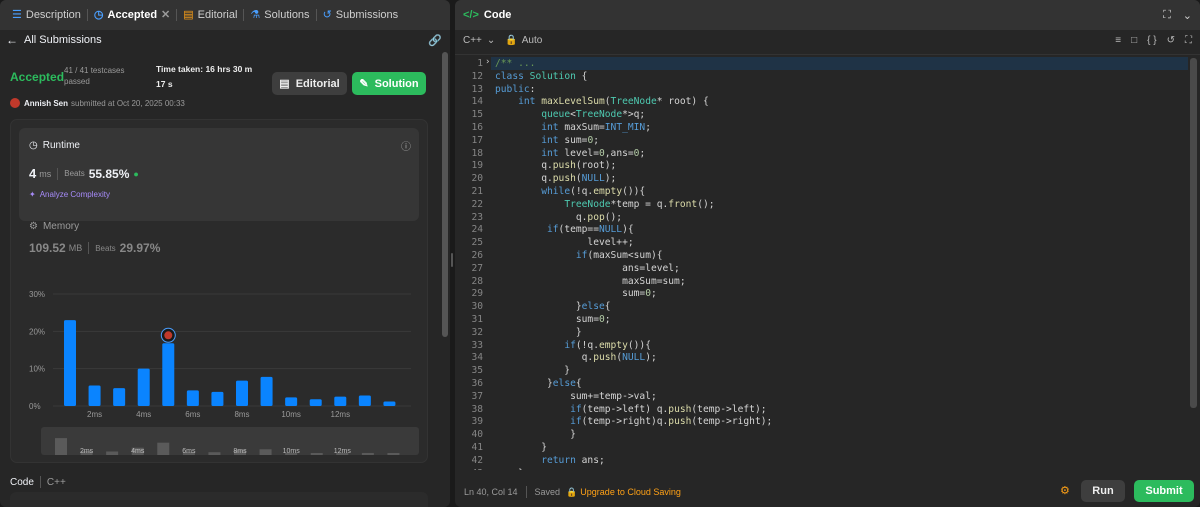  What do you see at coordinates (827, 15) in the screenshot?
I see `code-titlebar: </> Code ⛶ ⌄` at bounding box center [827, 15].